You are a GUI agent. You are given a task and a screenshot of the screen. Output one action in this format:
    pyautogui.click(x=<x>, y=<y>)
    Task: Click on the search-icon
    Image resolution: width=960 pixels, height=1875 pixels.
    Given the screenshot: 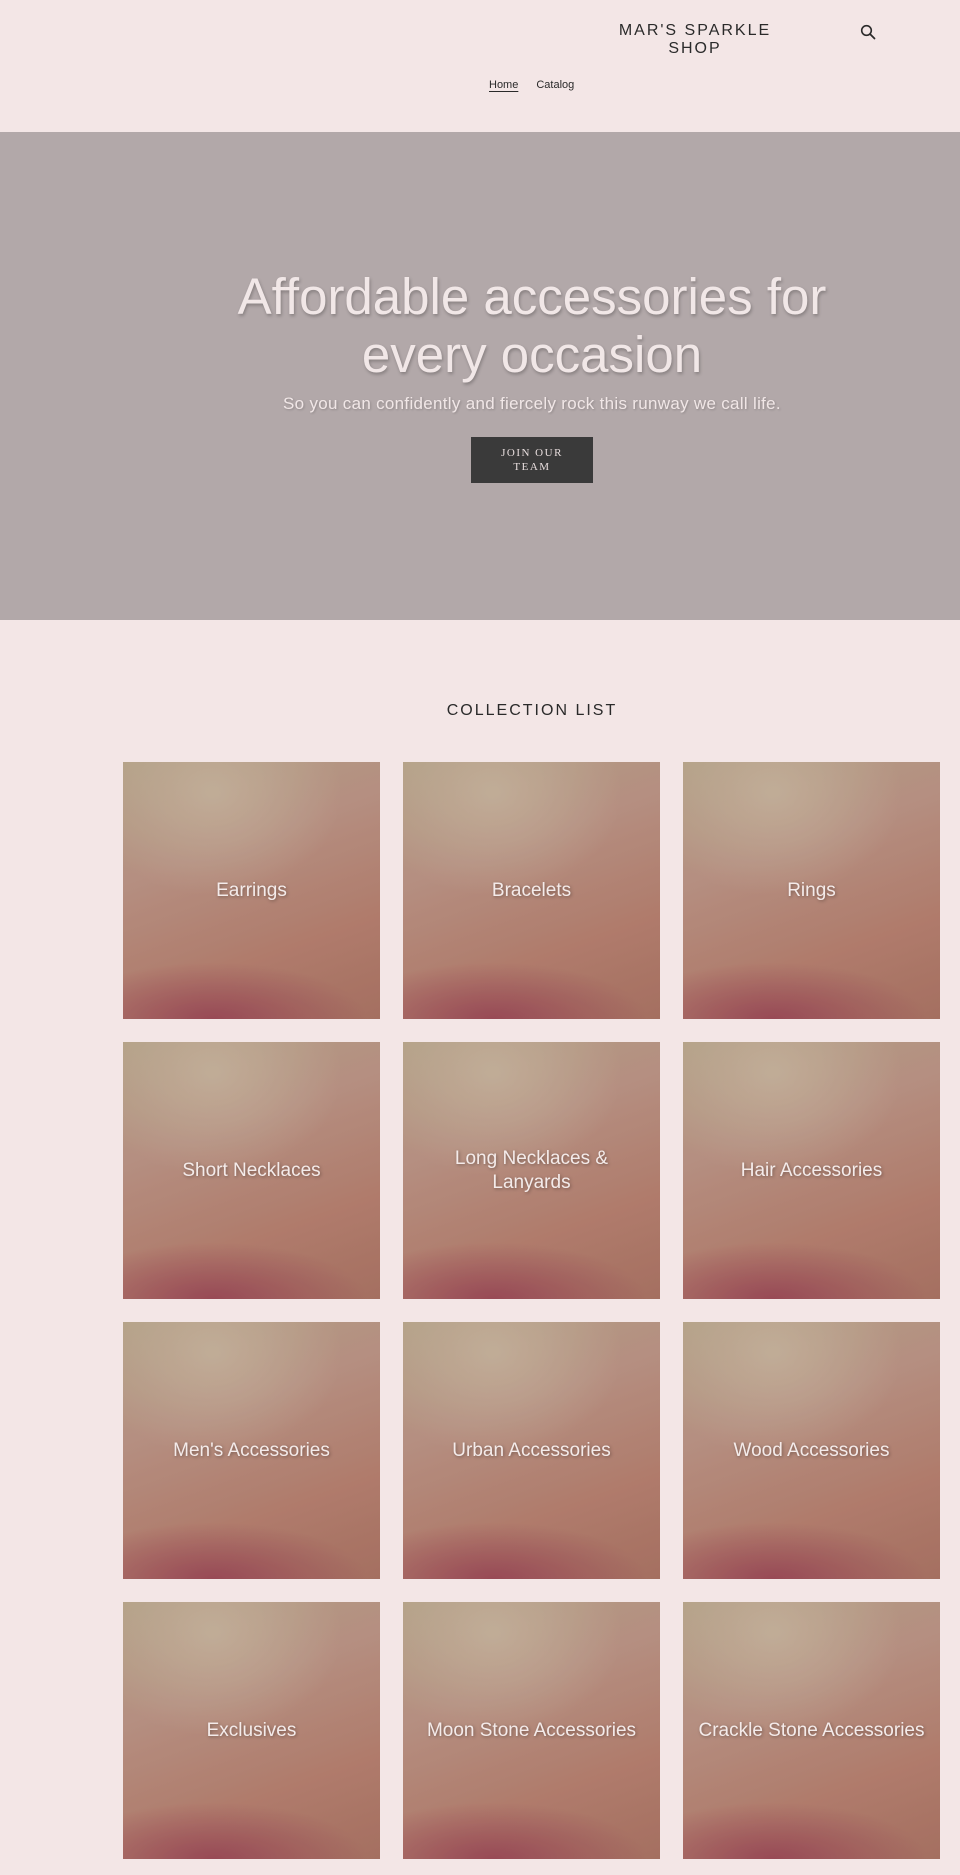 What is the action you would take?
    pyautogui.click(x=870, y=34)
    